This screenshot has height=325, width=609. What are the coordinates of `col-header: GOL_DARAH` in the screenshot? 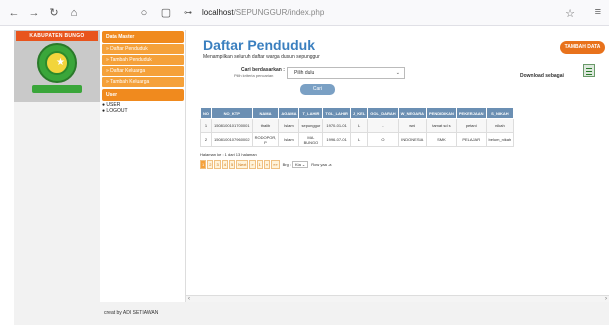 It's located at (383, 113).